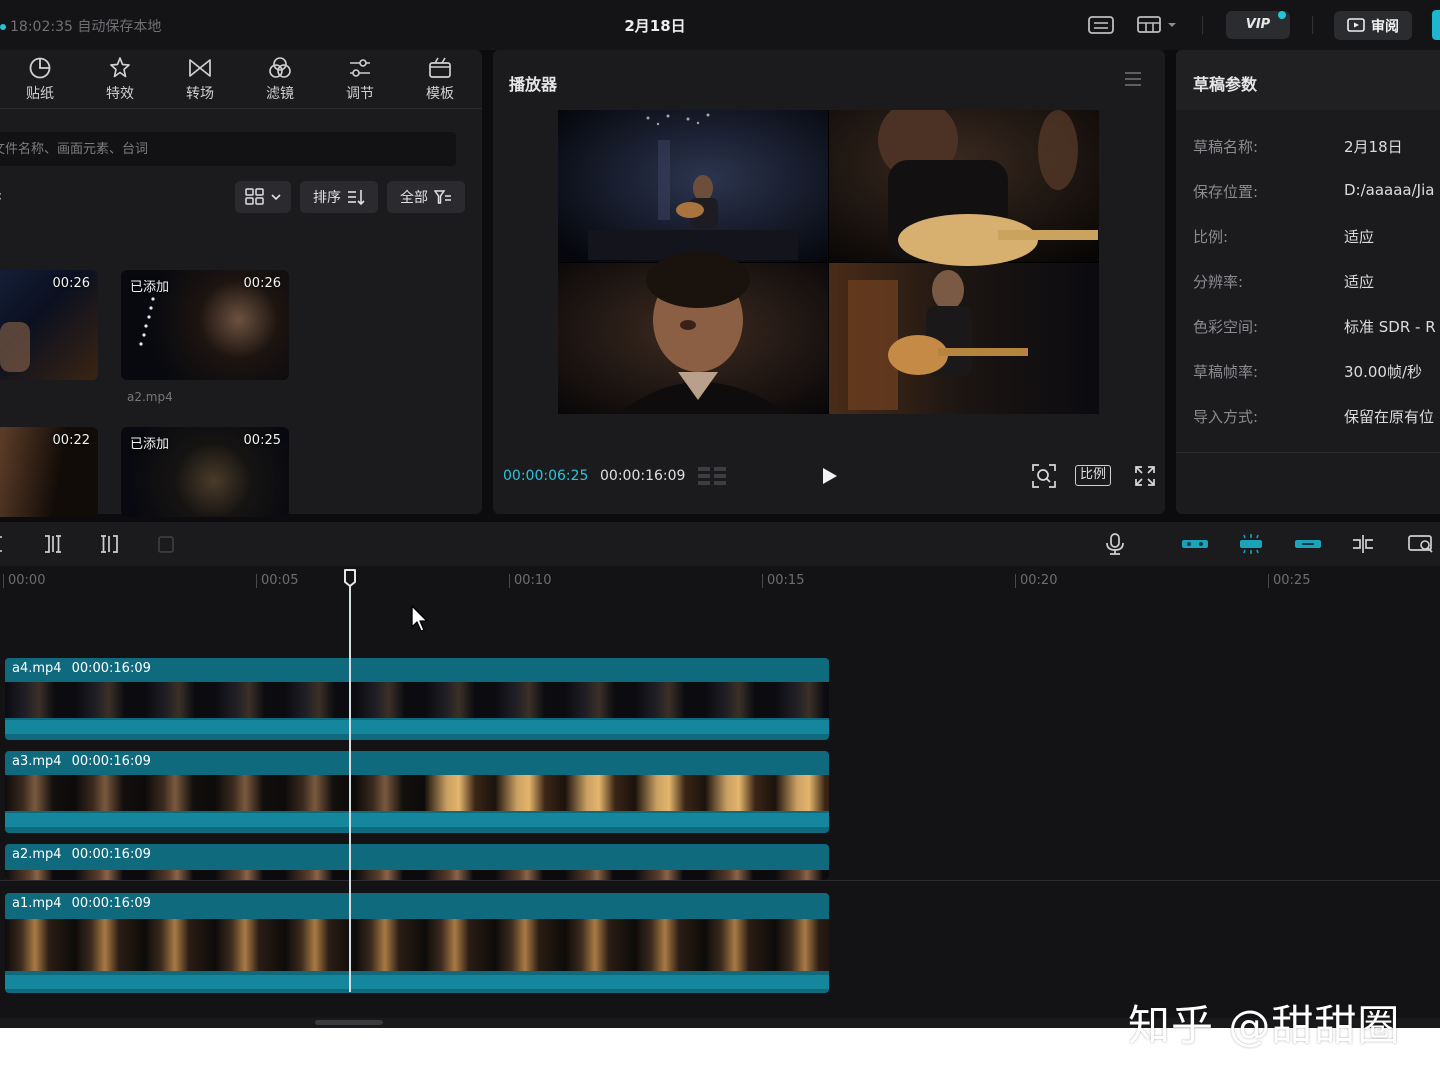 This screenshot has height=1080, width=1440. What do you see at coordinates (40, 79) in the screenshot?
I see `tab-stickers: 贴纸` at bounding box center [40, 79].